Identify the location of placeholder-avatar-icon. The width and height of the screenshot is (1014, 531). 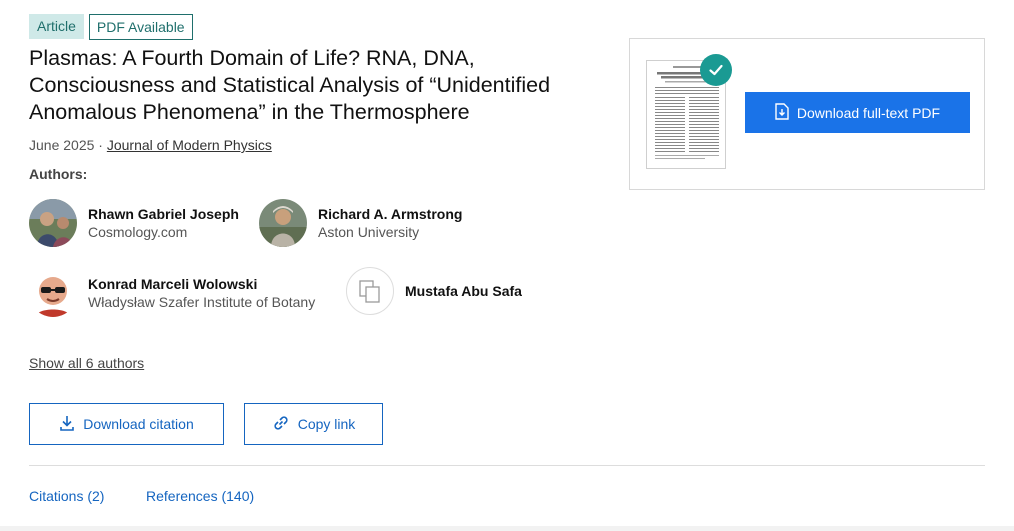
(370, 291).